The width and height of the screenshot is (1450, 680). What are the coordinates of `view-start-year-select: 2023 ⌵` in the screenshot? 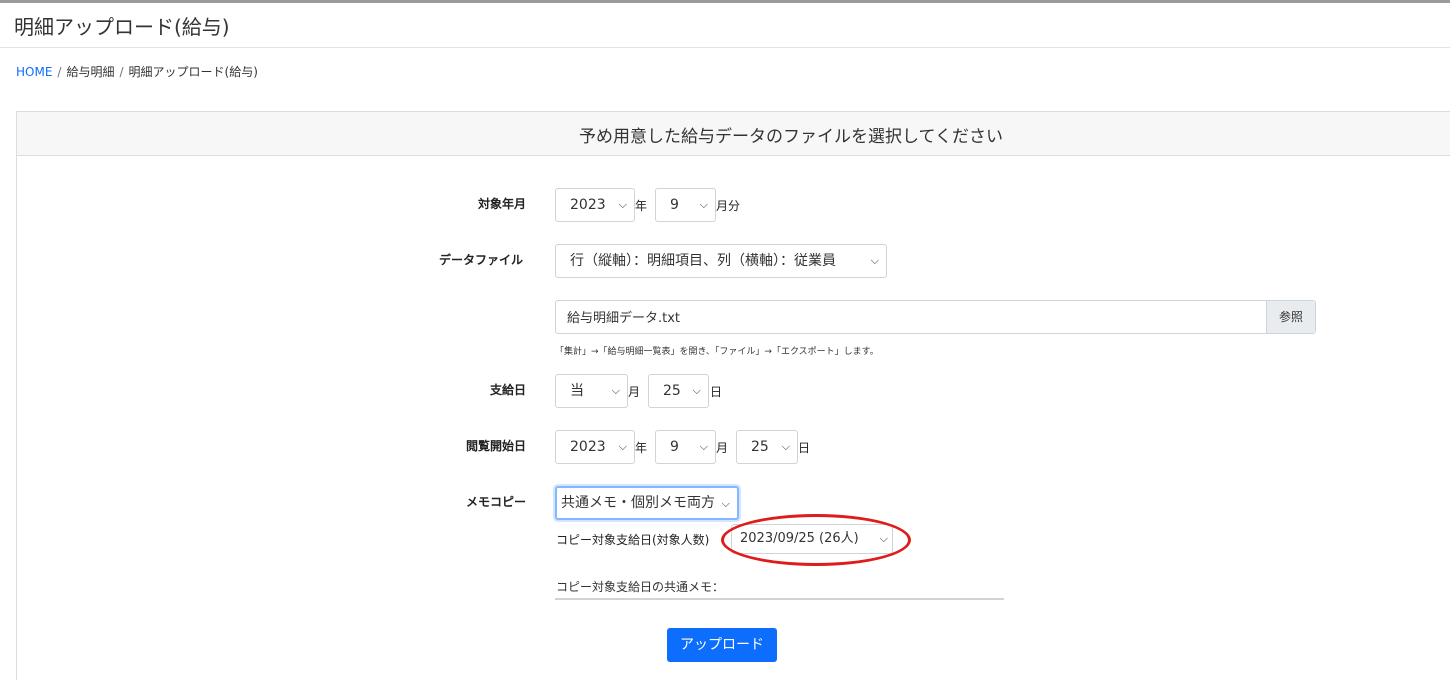 It's located at (595, 447).